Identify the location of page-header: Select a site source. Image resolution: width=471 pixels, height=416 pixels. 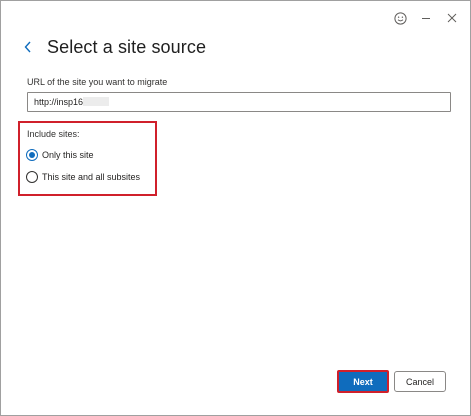
(114, 47).